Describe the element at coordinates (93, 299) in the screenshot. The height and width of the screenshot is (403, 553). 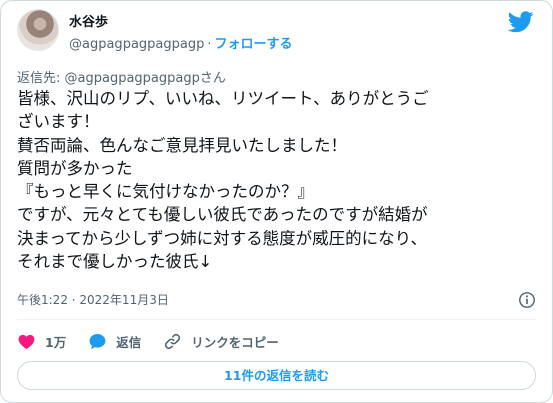
I see `tweet-timestamp: 午後1:22 · 2022年11月3日` at that location.